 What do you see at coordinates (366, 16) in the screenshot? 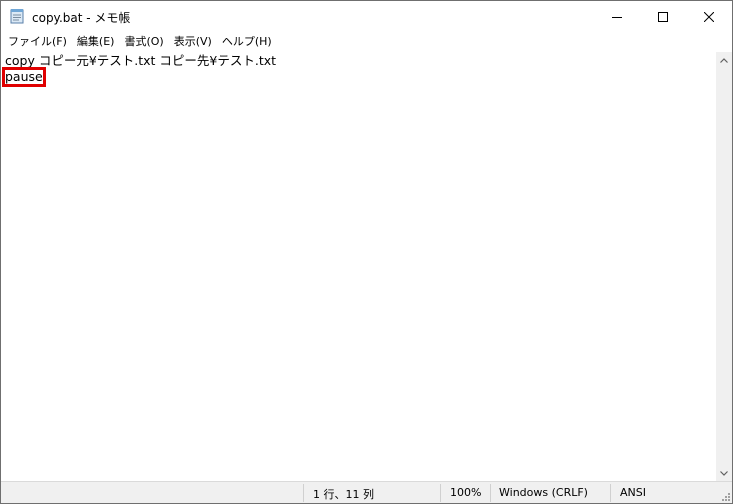
I see `title-bar: copy.bat - メモ帳` at bounding box center [366, 16].